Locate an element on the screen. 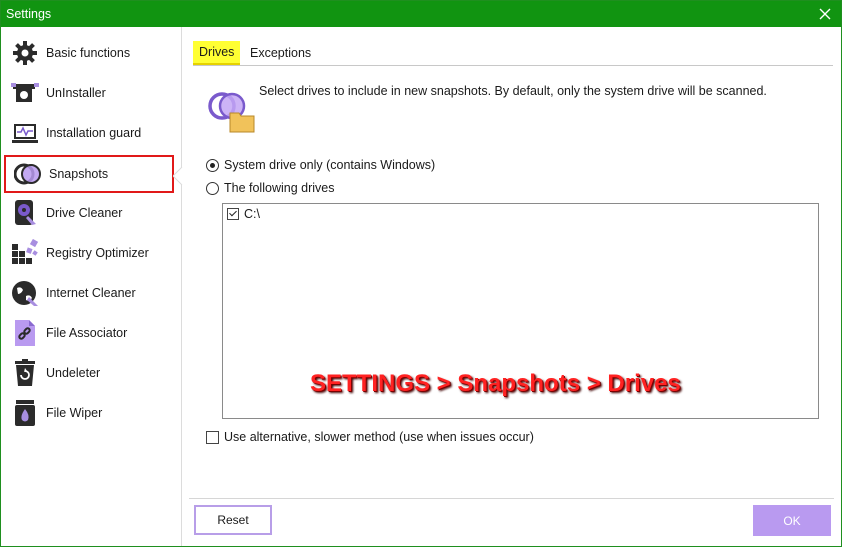 Image resolution: width=842 pixels, height=547 pixels. sidebar-item-label: Undeleter is located at coordinates (73, 373).